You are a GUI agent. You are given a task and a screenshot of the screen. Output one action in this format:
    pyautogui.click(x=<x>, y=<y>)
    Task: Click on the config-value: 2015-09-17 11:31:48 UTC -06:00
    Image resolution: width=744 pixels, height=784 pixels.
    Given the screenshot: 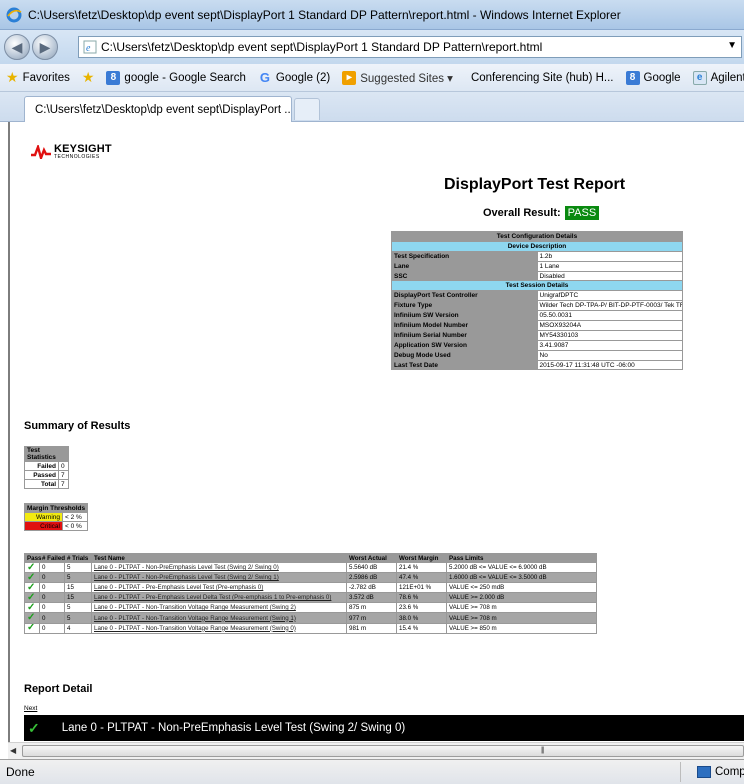 What is the action you would take?
    pyautogui.click(x=609, y=365)
    